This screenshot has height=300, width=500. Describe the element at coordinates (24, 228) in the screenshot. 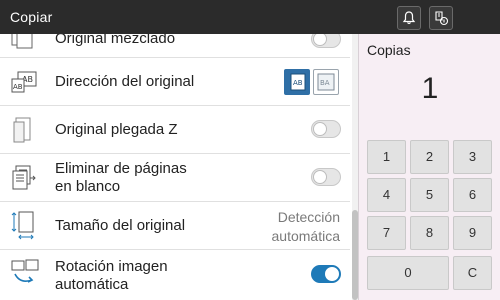

I see `original-size-icon` at that location.